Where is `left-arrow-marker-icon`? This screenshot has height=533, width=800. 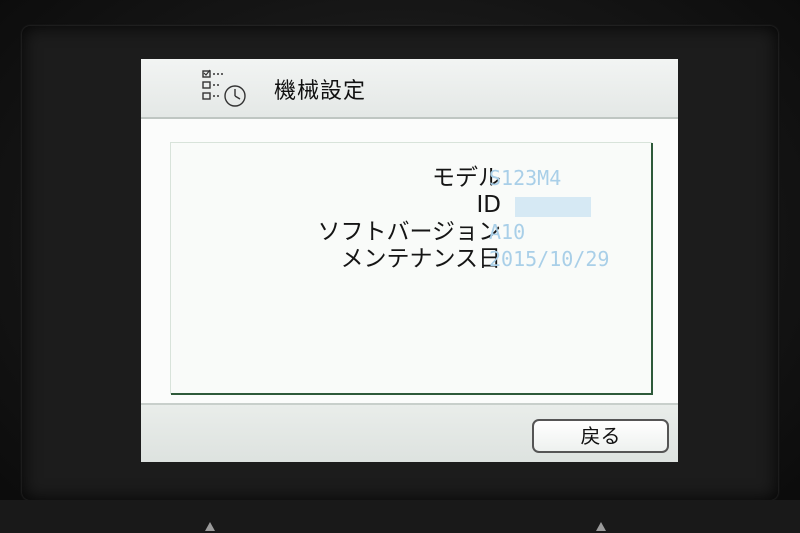 left-arrow-marker-icon is located at coordinates (210, 526).